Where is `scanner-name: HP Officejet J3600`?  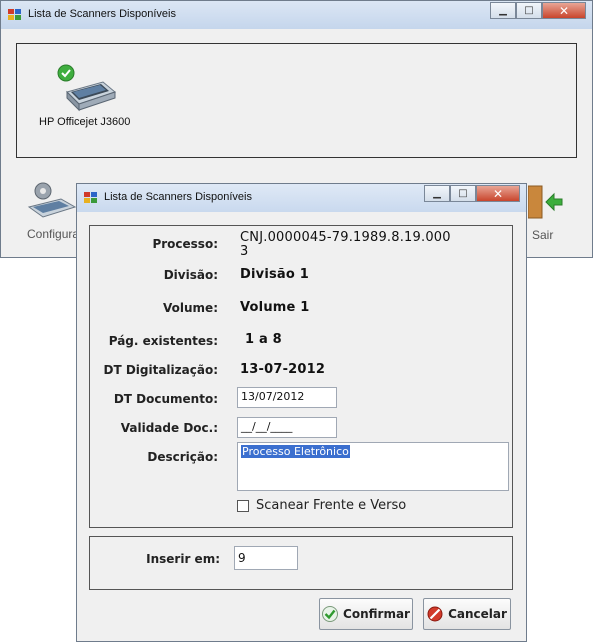 scanner-name: HP Officejet J3600 is located at coordinates (85, 122).